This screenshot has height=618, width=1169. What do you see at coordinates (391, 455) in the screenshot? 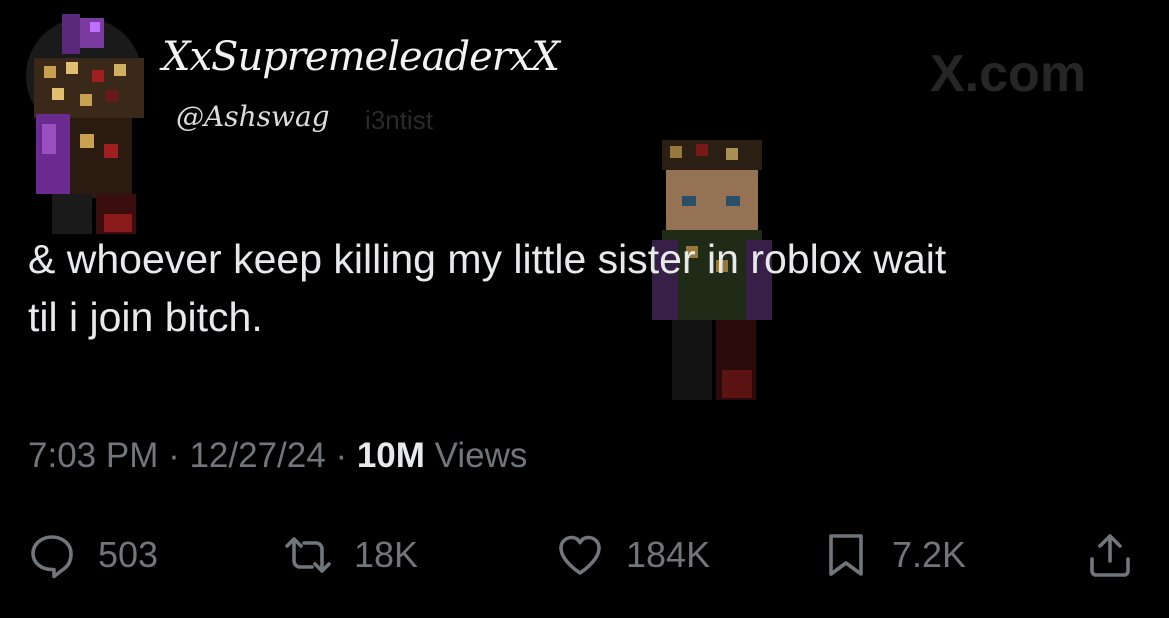
I see `views-count: 10M` at bounding box center [391, 455].